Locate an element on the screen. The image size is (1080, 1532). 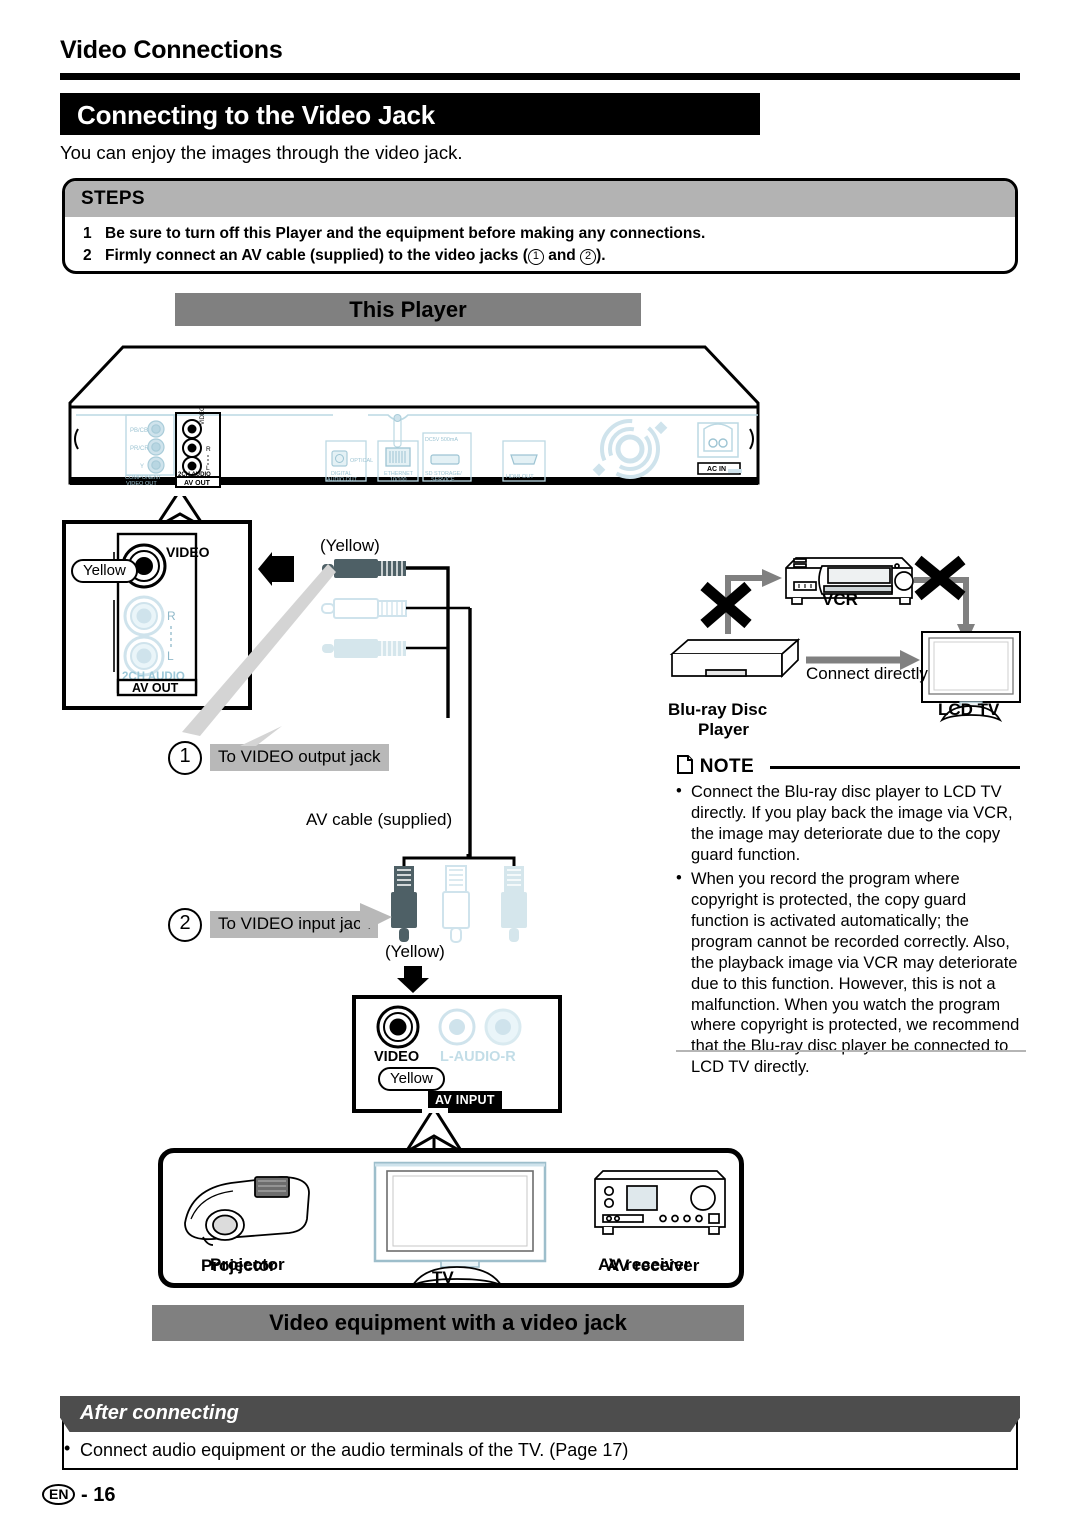
header-rule is located at coordinates (540, 76).